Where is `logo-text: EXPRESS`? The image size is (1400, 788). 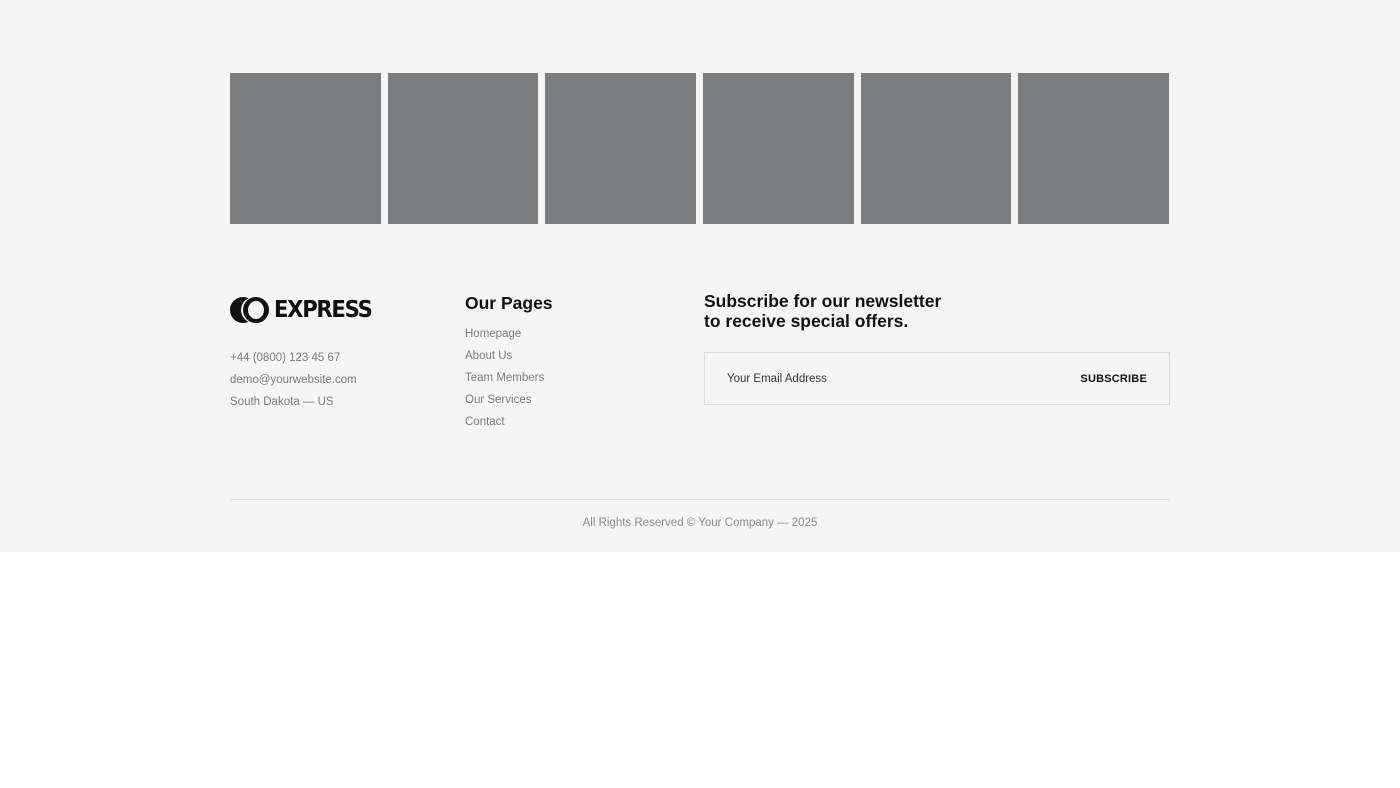 logo-text: EXPRESS is located at coordinates (323, 309).